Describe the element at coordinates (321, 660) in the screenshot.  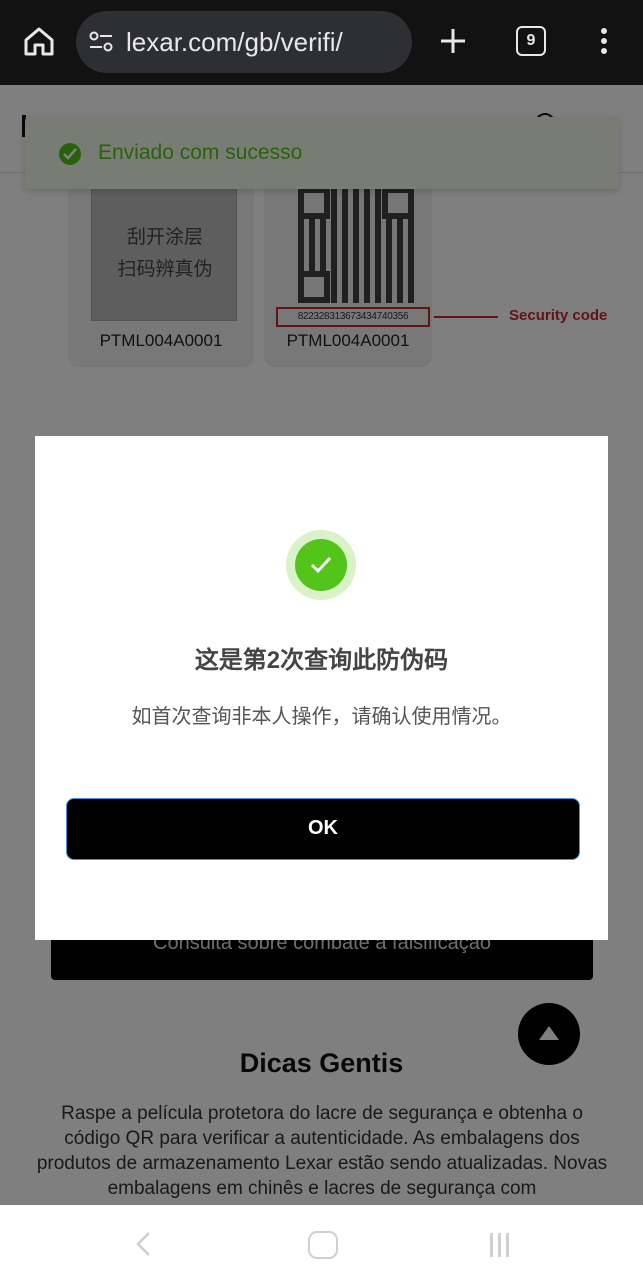
I see `dialog-title: 这是第2次查询此防伪码` at that location.